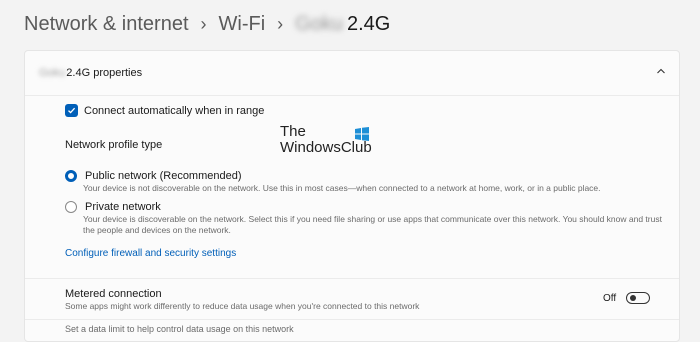  I want to click on metered-toggle, so click(638, 298).